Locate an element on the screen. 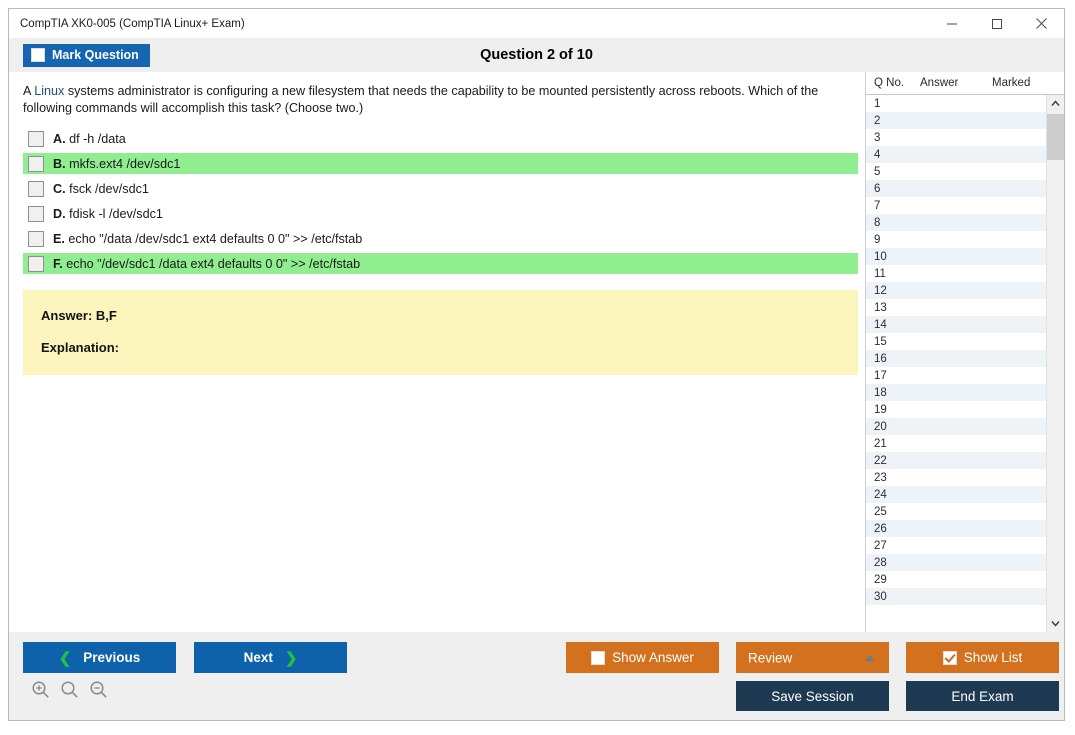  question-list-row: 17 is located at coordinates (956, 375).